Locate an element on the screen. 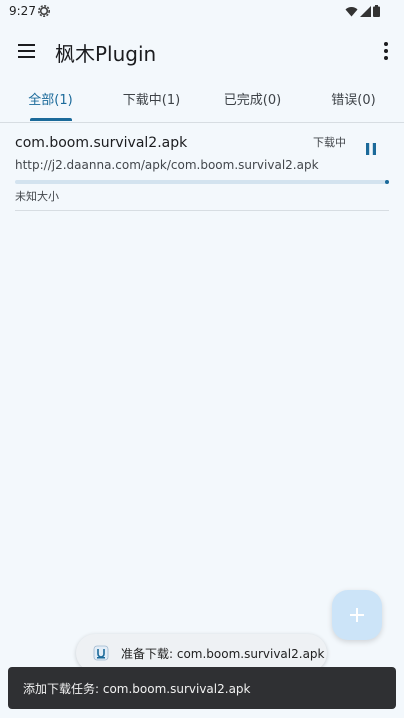  app-title: 枫木Plugin is located at coordinates (106, 54).